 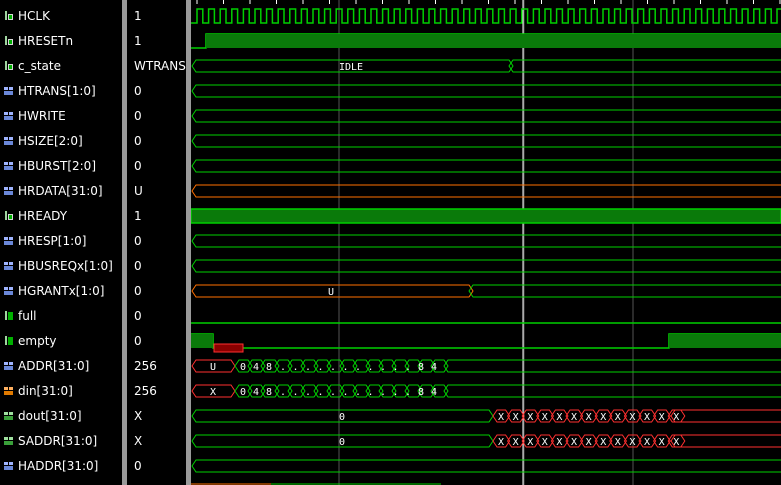 I want to click on signal-name: SADDR[31:0], so click(x=58, y=441).